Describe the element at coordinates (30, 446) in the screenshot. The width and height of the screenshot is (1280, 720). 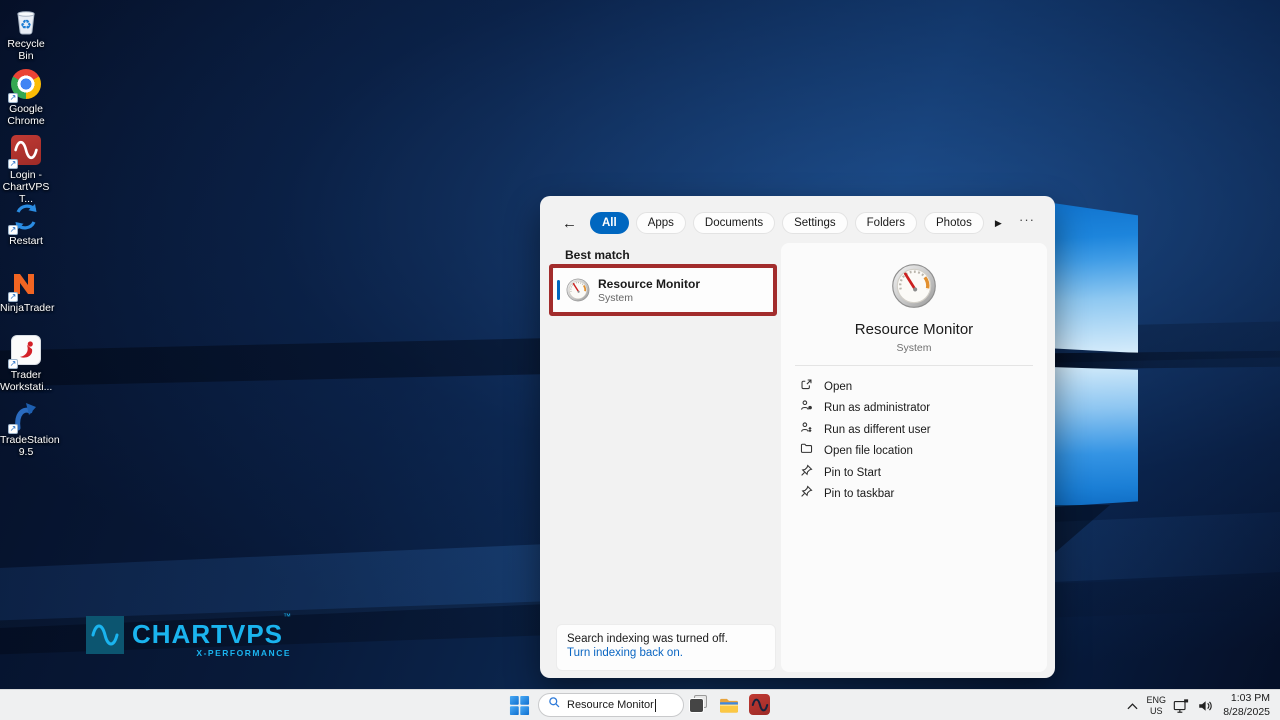
I see `desktop-icon-label: TradeStation 9.5` at that location.